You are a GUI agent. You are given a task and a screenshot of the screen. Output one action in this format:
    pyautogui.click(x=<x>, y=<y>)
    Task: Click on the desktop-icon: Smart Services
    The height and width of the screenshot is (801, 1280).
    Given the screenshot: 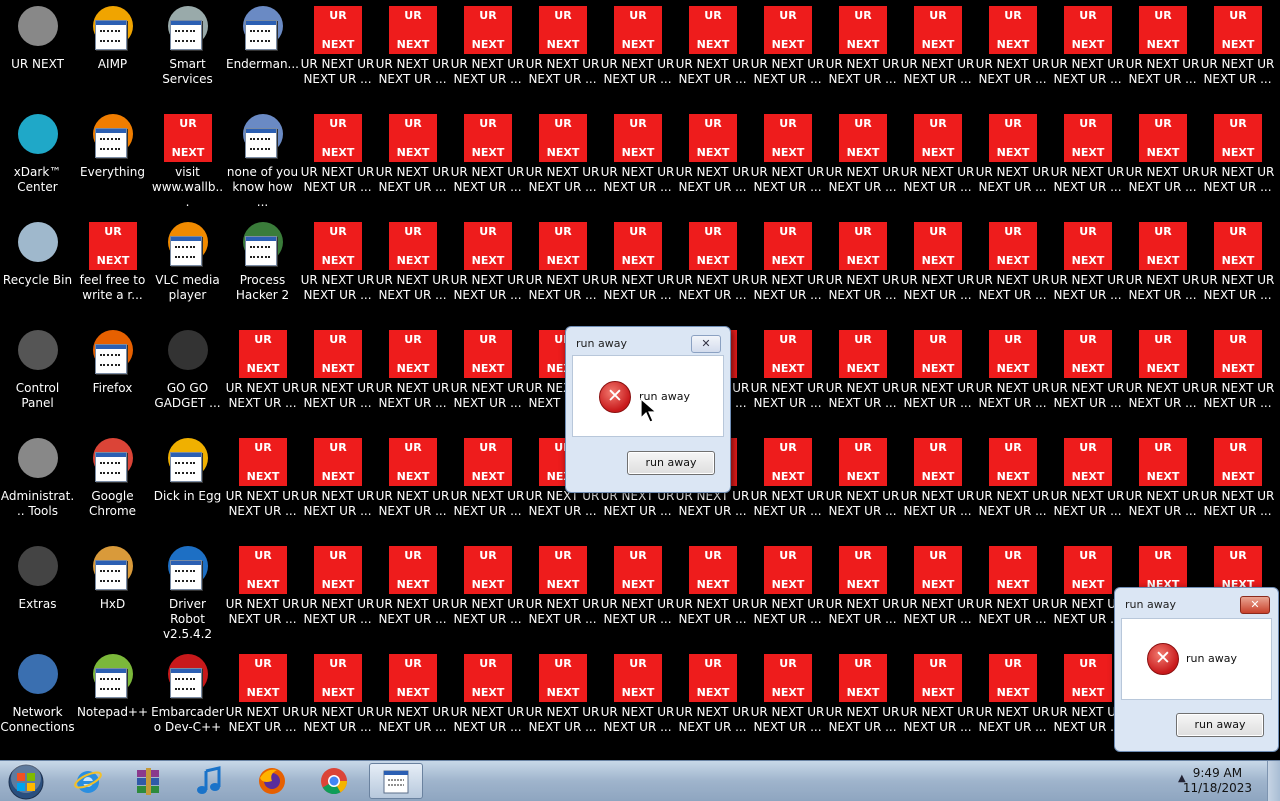 What is the action you would take?
    pyautogui.click(x=187, y=54)
    